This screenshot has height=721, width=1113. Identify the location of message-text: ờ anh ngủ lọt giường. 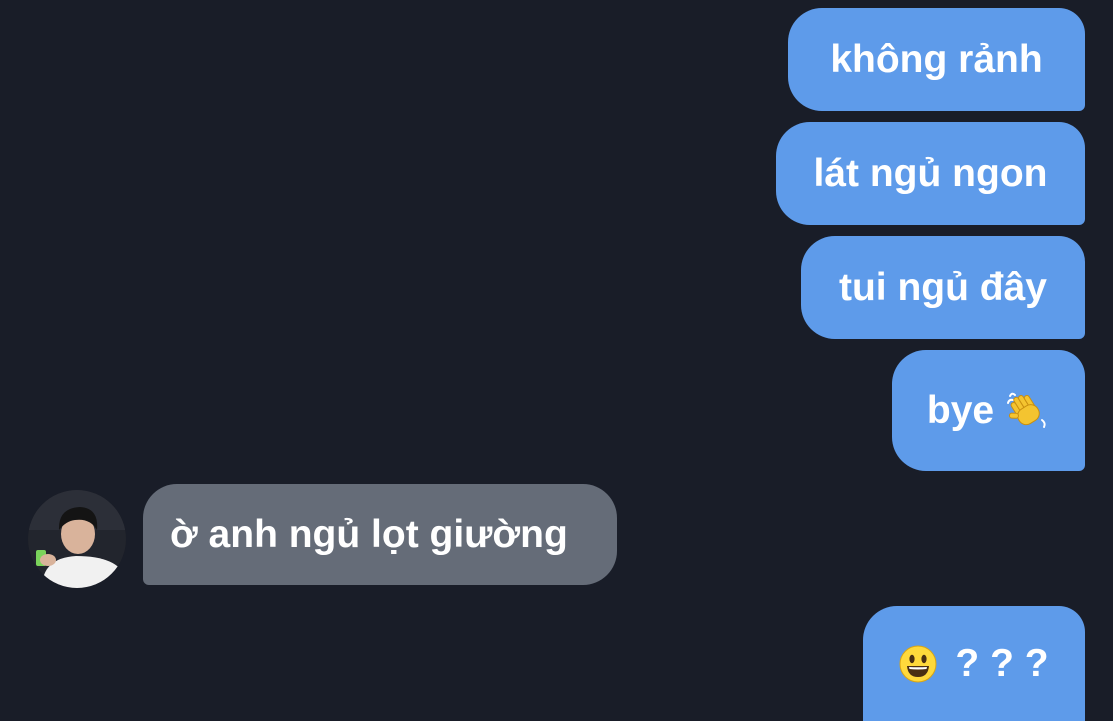
(369, 534).